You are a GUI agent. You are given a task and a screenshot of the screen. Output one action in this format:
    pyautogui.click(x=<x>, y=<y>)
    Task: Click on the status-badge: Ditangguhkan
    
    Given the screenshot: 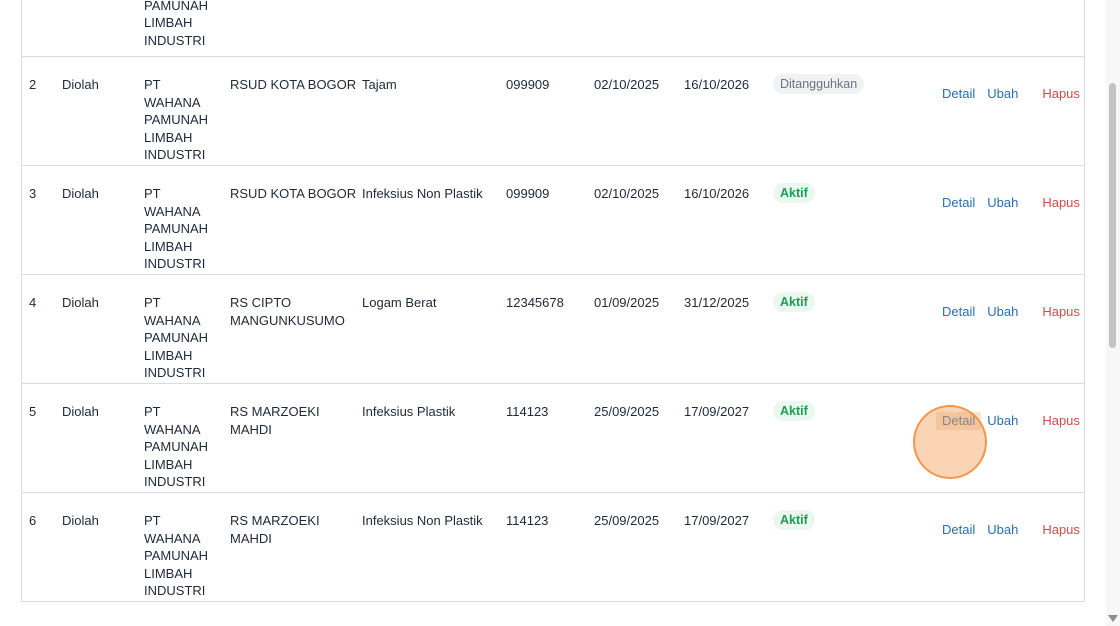 What is the action you would take?
    pyautogui.click(x=819, y=84)
    